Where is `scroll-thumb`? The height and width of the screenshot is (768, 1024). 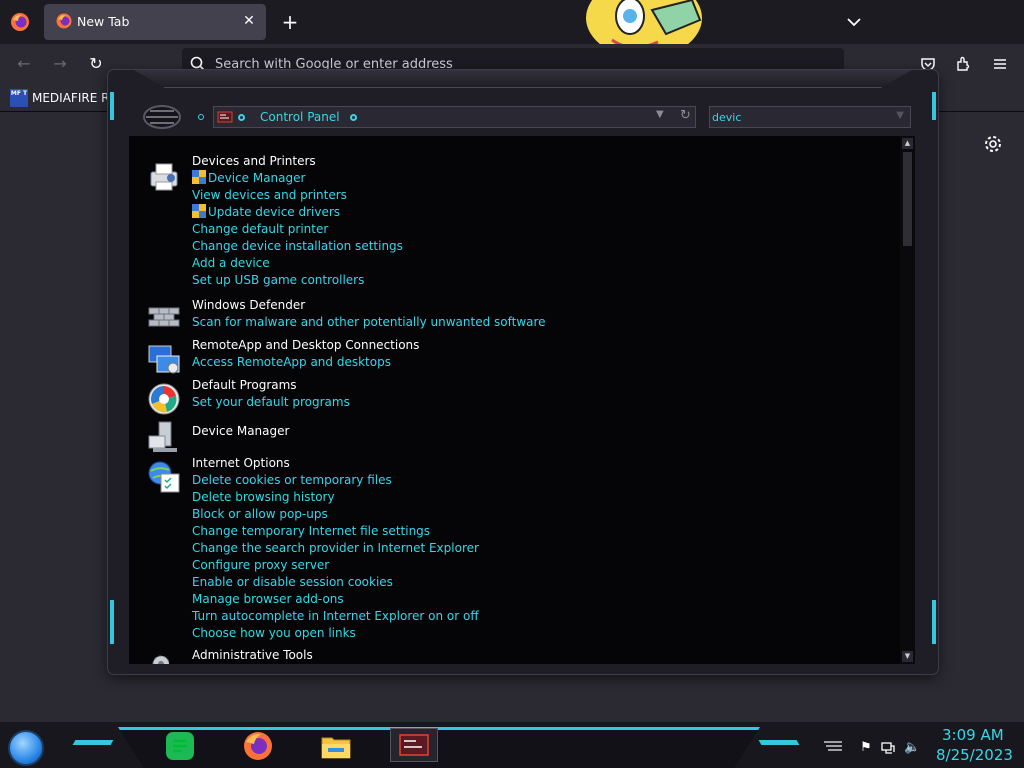 scroll-thumb is located at coordinates (907, 199).